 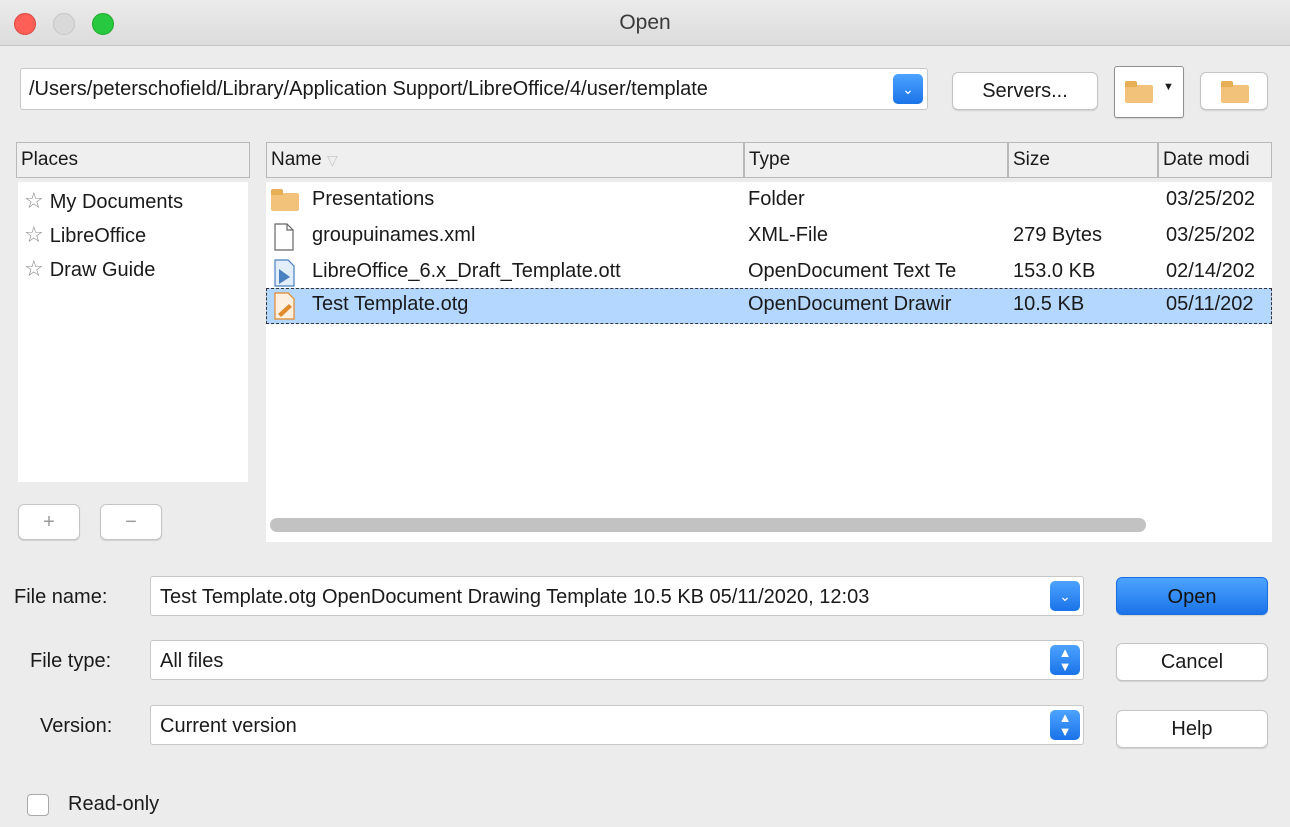 I want to click on place-item-libreoffice: ☆ LibreOffice, so click(x=85, y=238).